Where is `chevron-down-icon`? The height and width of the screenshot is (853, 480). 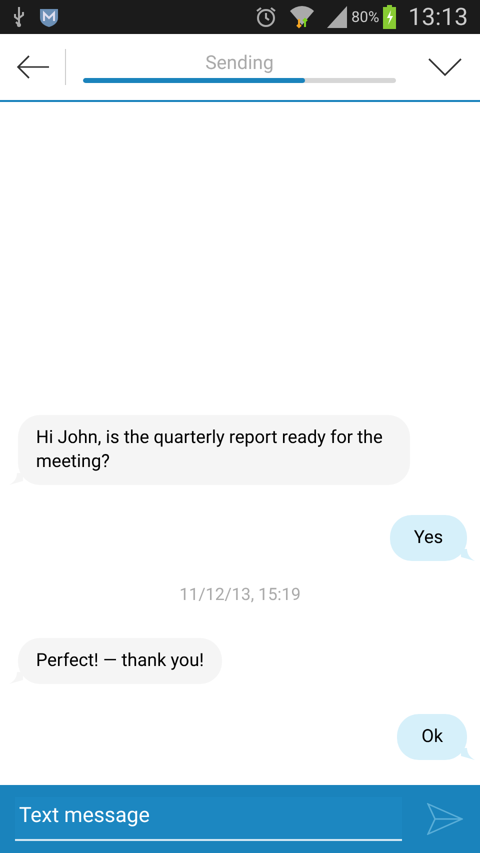 chevron-down-icon is located at coordinates (445, 67).